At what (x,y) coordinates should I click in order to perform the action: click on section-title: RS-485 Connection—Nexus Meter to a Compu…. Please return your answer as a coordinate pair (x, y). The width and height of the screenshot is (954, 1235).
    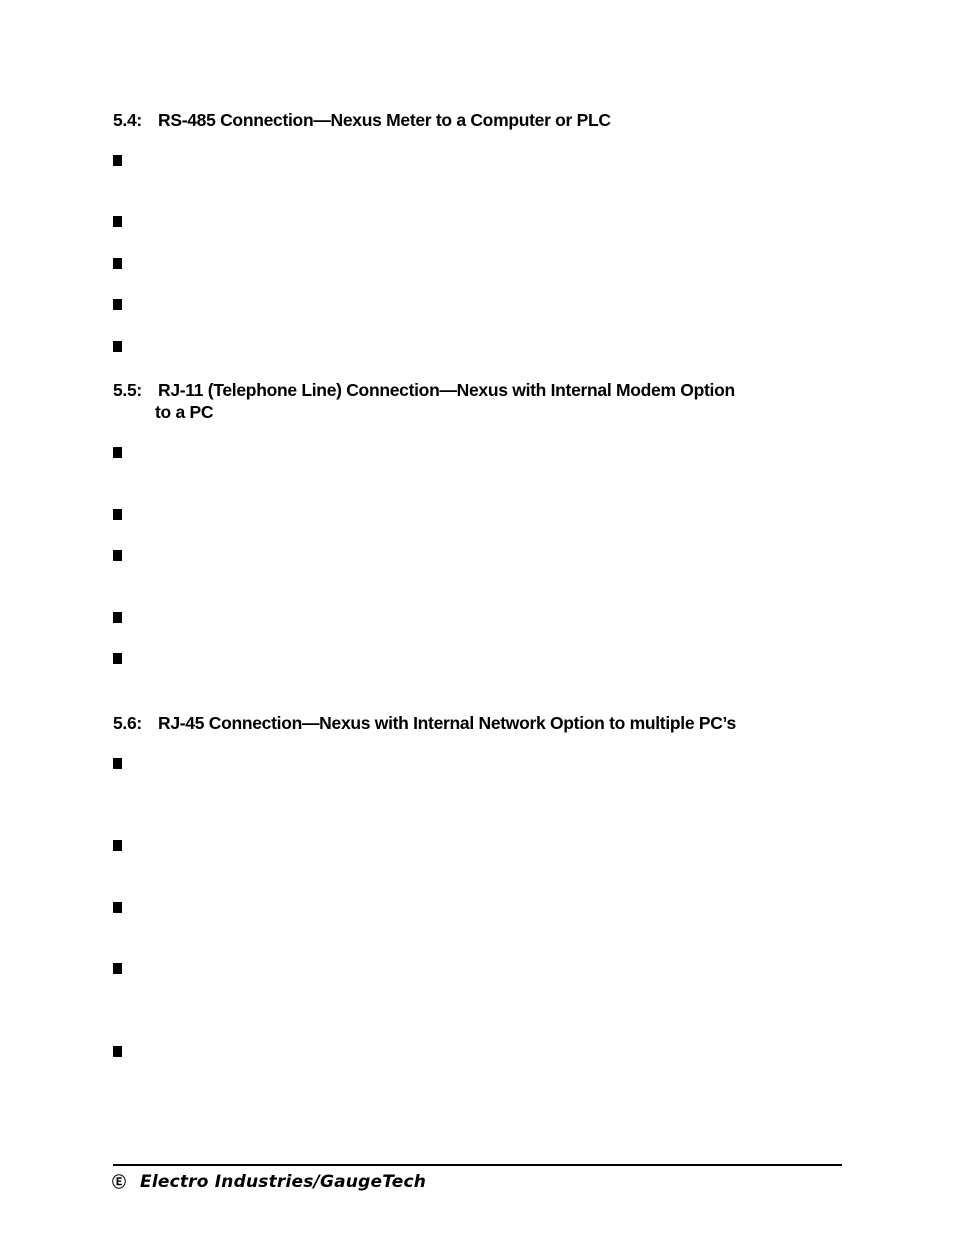
    Looking at the image, I should click on (384, 120).